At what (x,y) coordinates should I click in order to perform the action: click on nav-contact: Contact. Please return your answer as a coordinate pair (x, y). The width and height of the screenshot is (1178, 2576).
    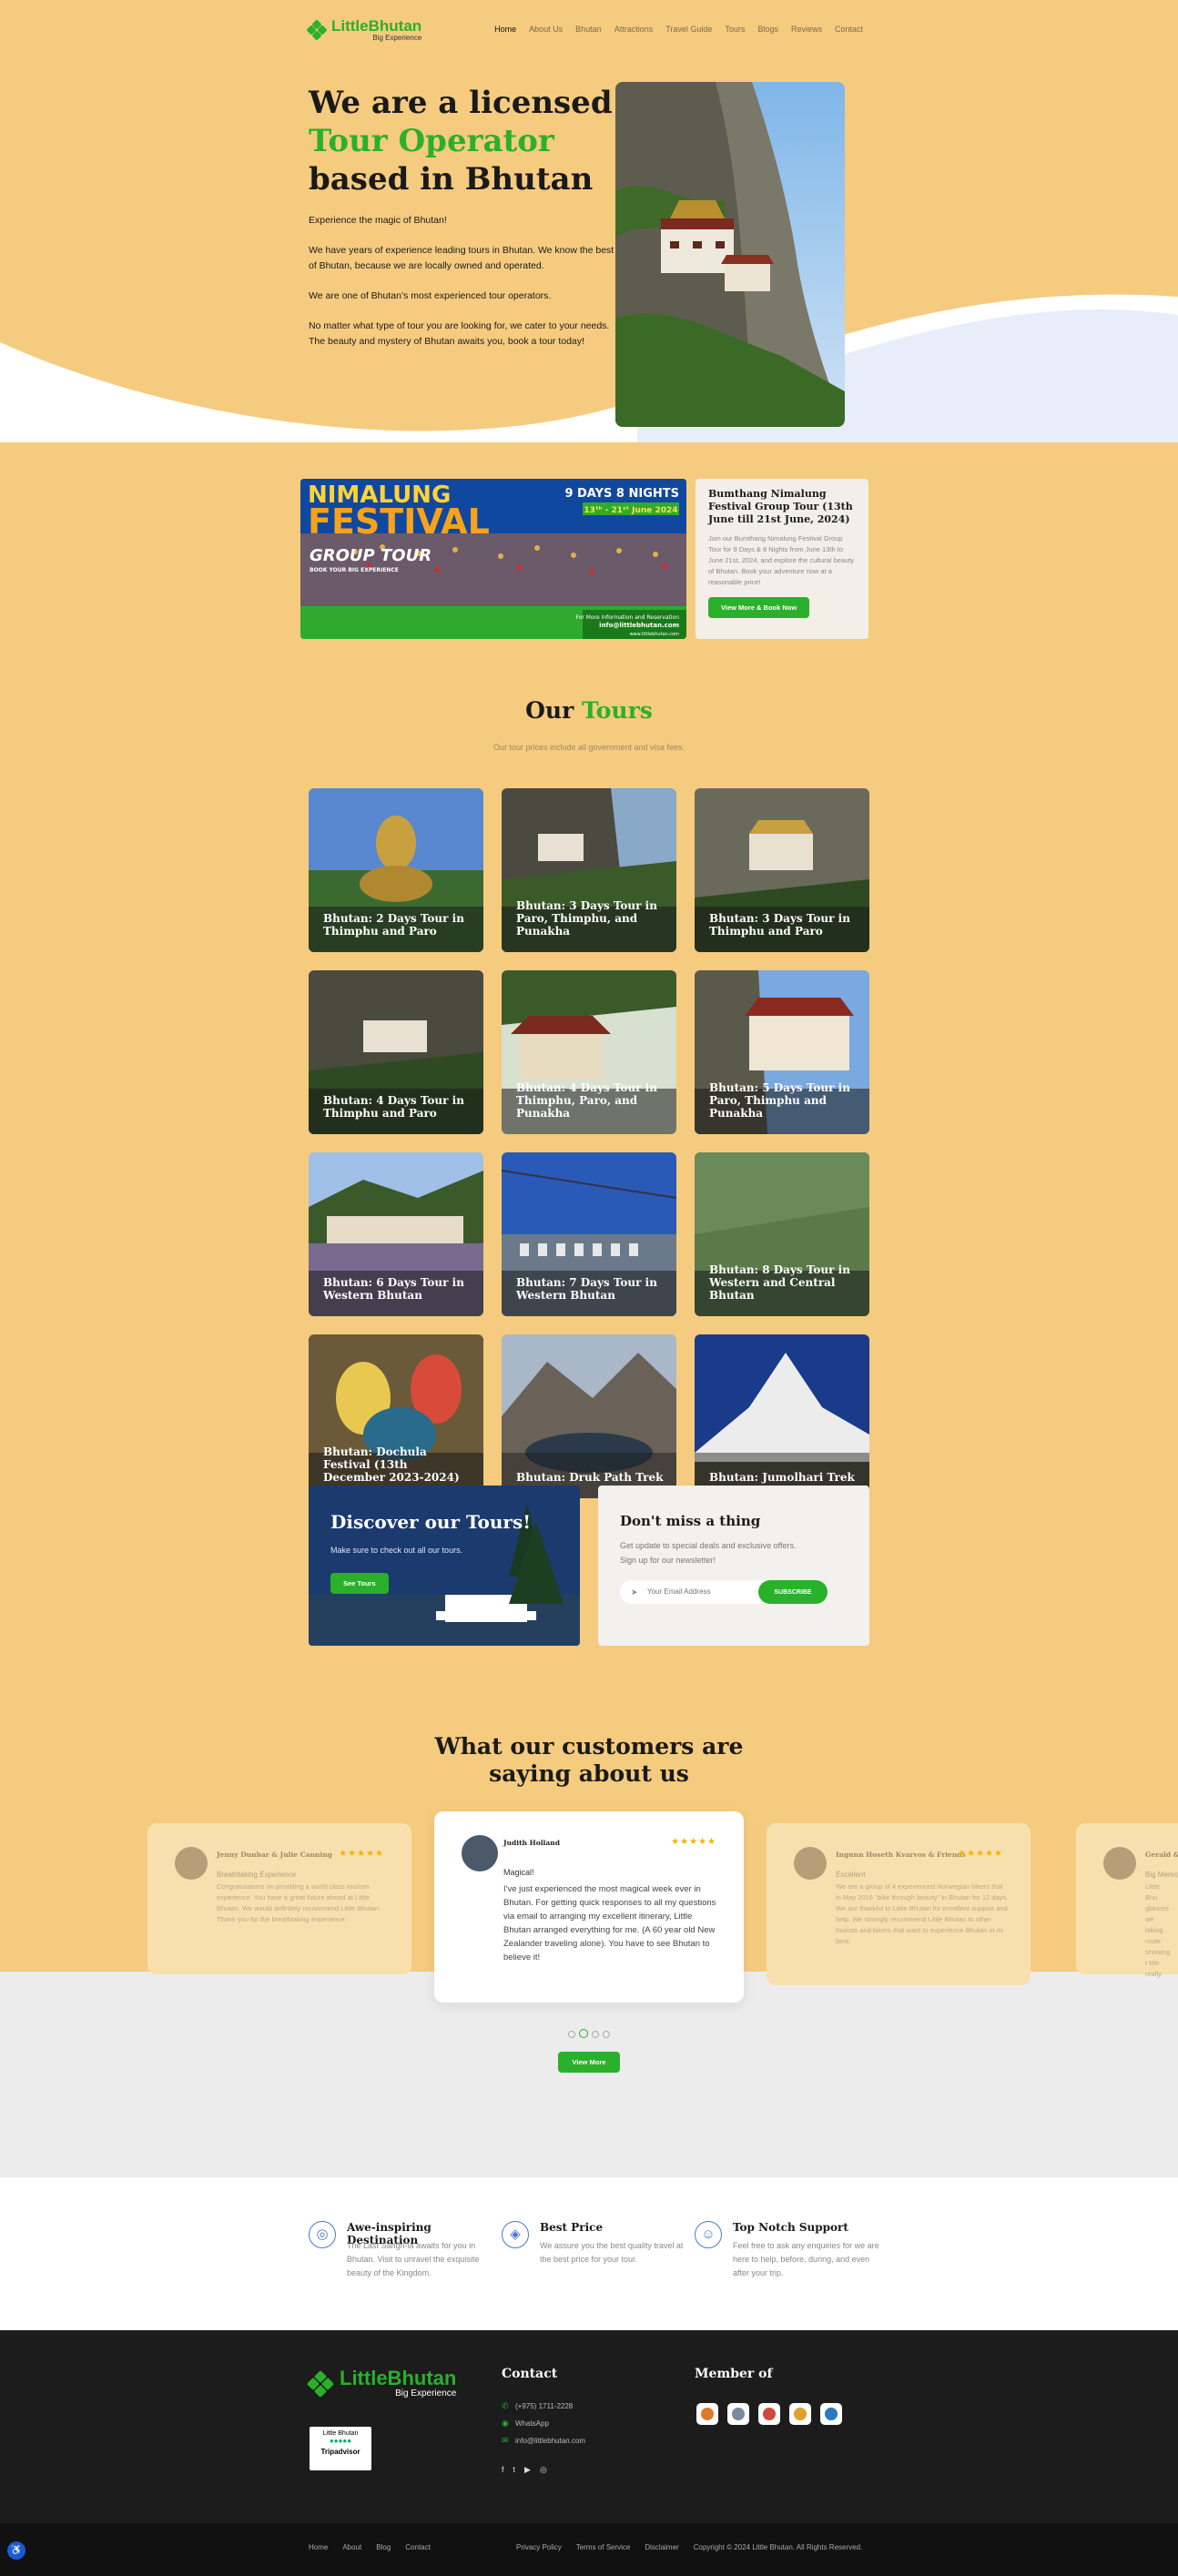
    Looking at the image, I should click on (849, 29).